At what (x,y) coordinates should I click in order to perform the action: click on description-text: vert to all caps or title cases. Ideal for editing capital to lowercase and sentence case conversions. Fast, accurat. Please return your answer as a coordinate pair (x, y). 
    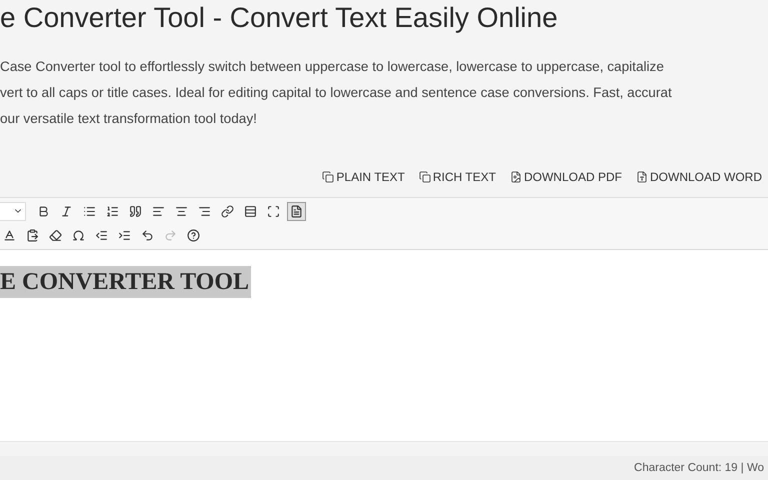
    Looking at the image, I should click on (336, 93).